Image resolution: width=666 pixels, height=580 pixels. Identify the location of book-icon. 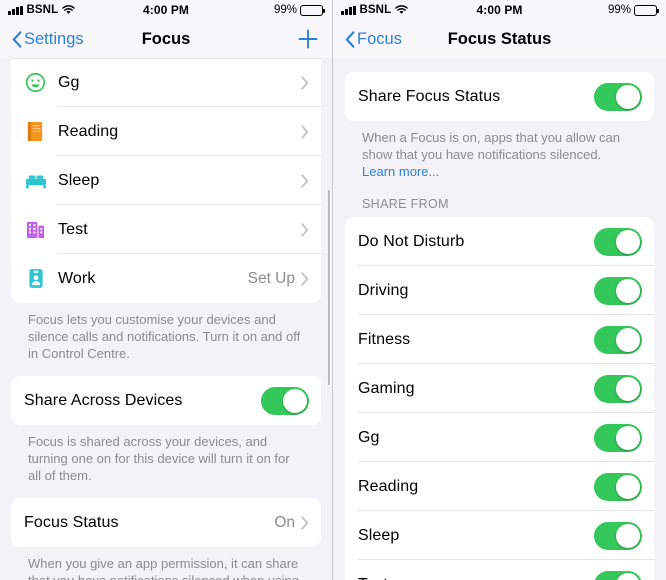
(35, 131).